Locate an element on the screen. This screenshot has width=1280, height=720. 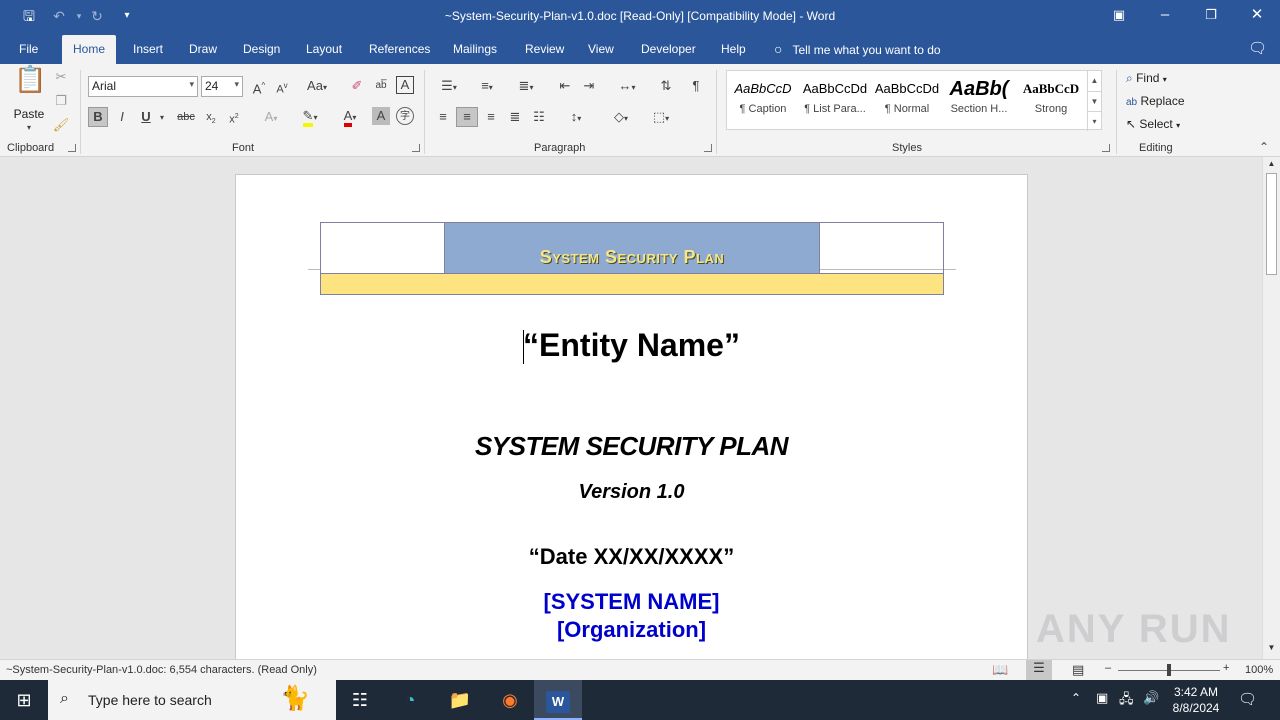
tab-draw: Draw is located at coordinates (203, 49).